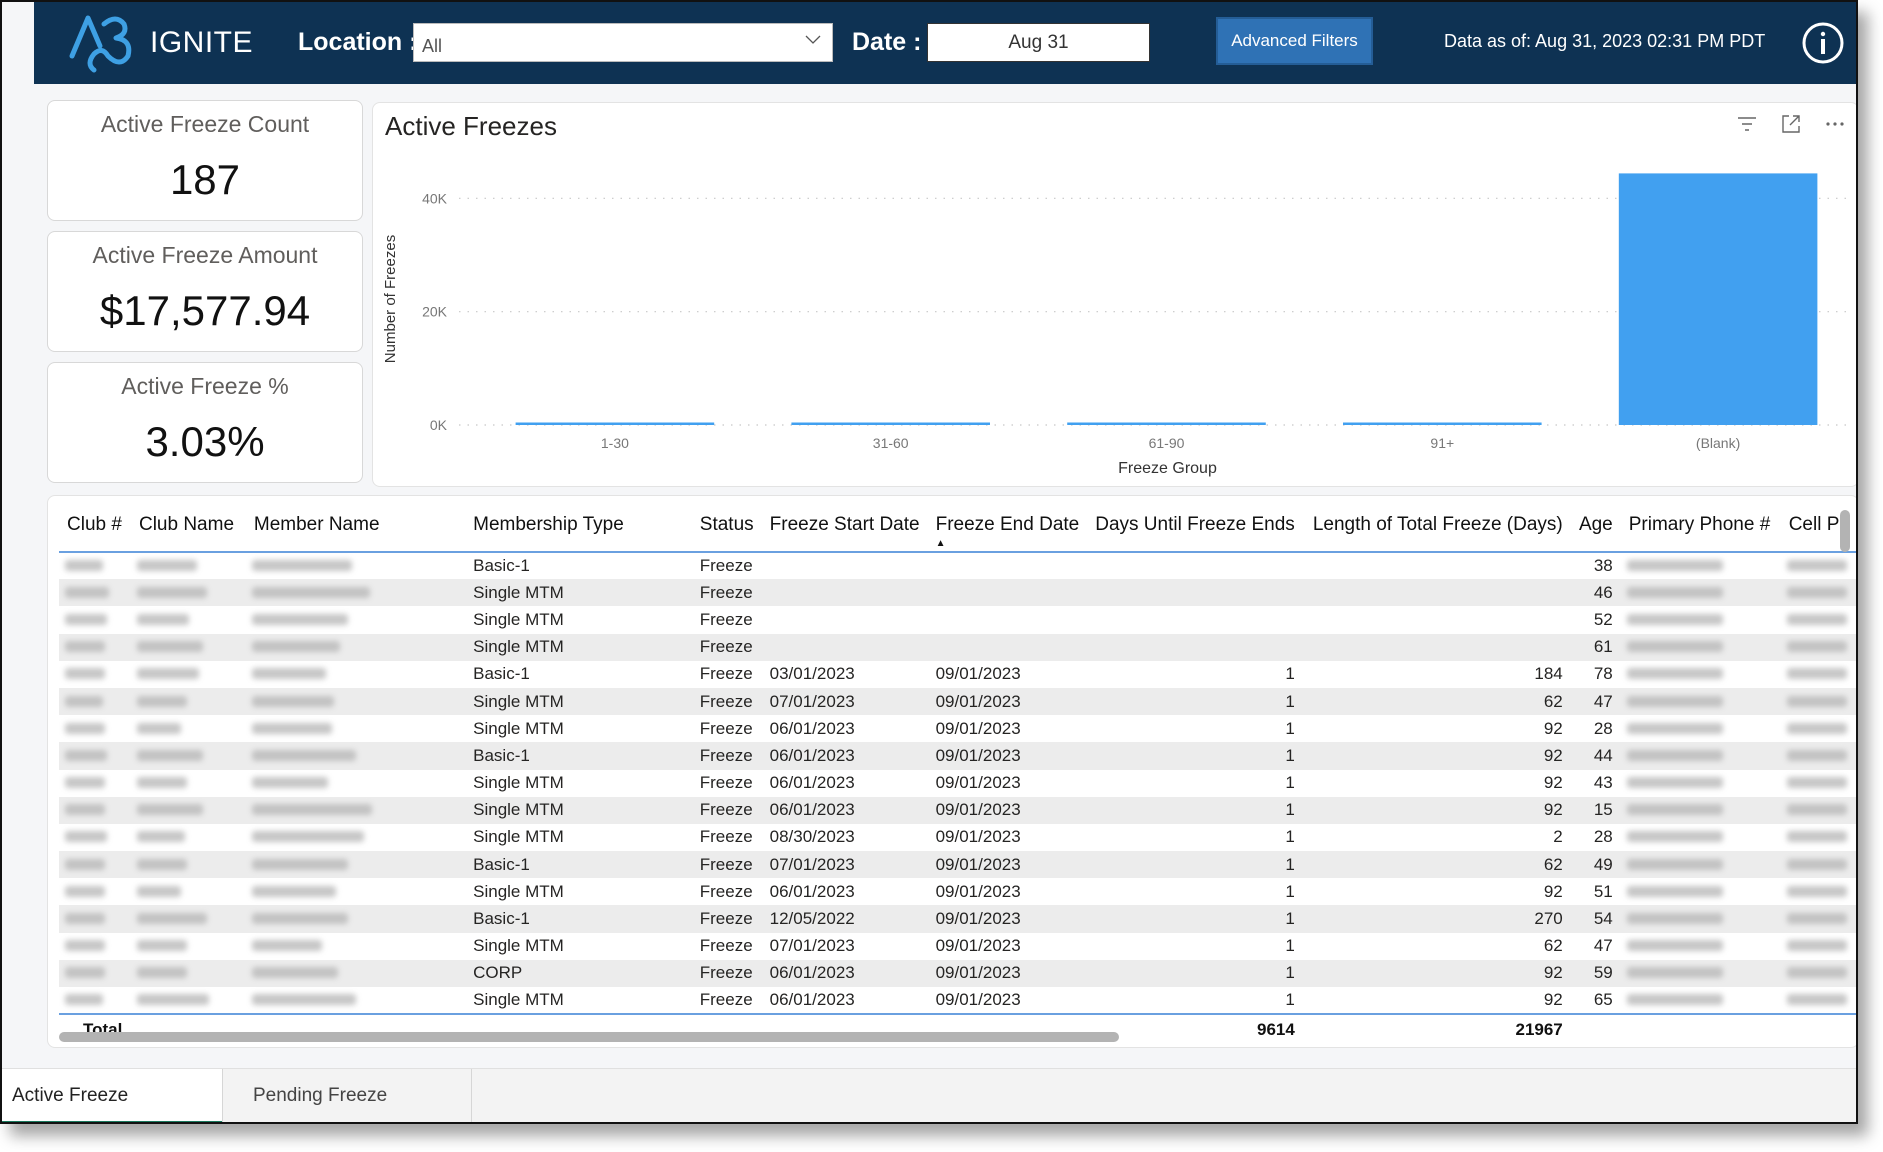 This screenshot has height=1152, width=1883. I want to click on cell-age: 28, so click(1603, 728).